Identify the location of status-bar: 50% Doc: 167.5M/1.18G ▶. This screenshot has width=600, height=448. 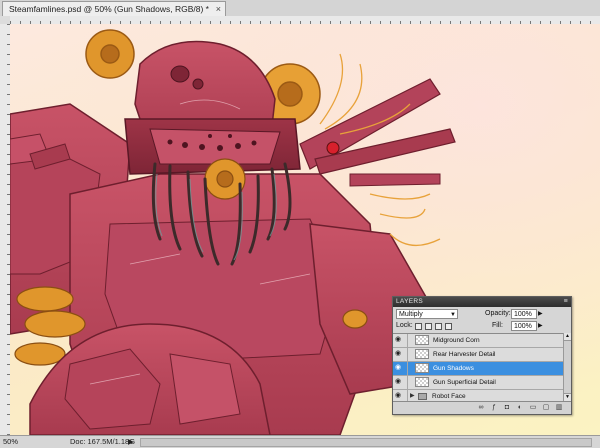
(300, 441).